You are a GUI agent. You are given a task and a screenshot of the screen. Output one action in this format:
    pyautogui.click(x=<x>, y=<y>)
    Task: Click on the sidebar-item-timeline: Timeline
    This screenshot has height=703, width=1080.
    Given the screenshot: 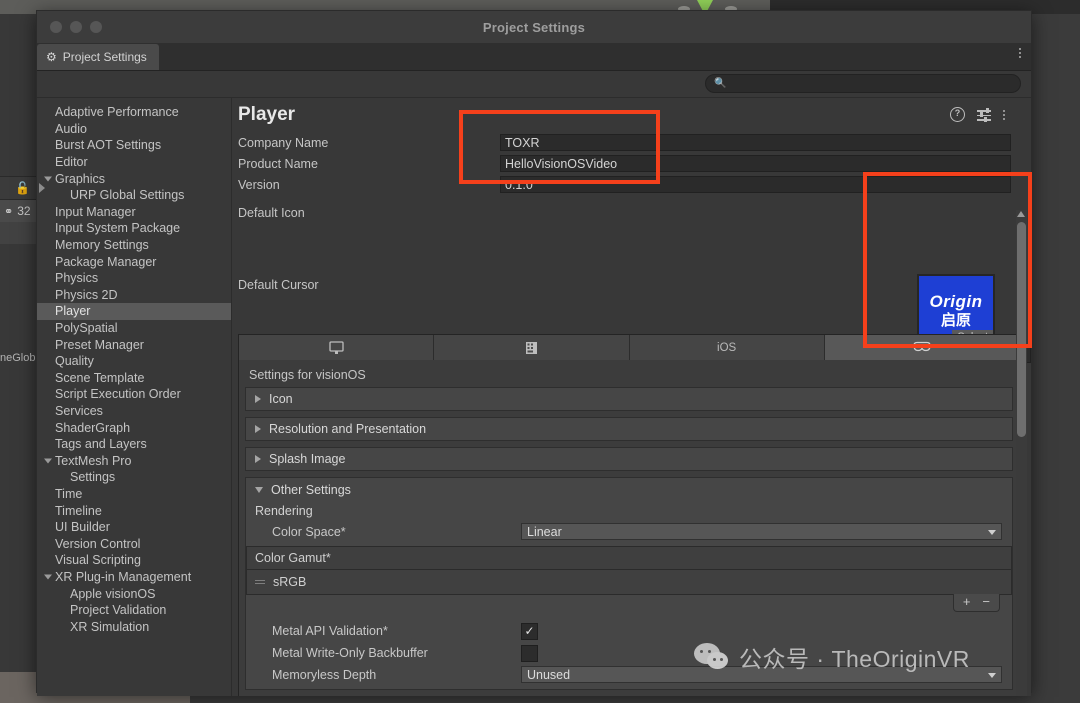 What is the action you would take?
    pyautogui.click(x=134, y=510)
    